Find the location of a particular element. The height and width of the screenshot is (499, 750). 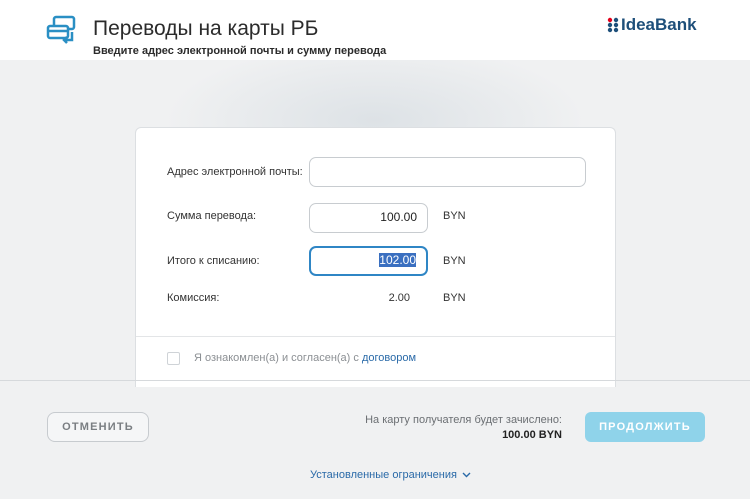

agreement-label: Я ознакомлен(а) и согласен(а) с is located at coordinates (276, 358).